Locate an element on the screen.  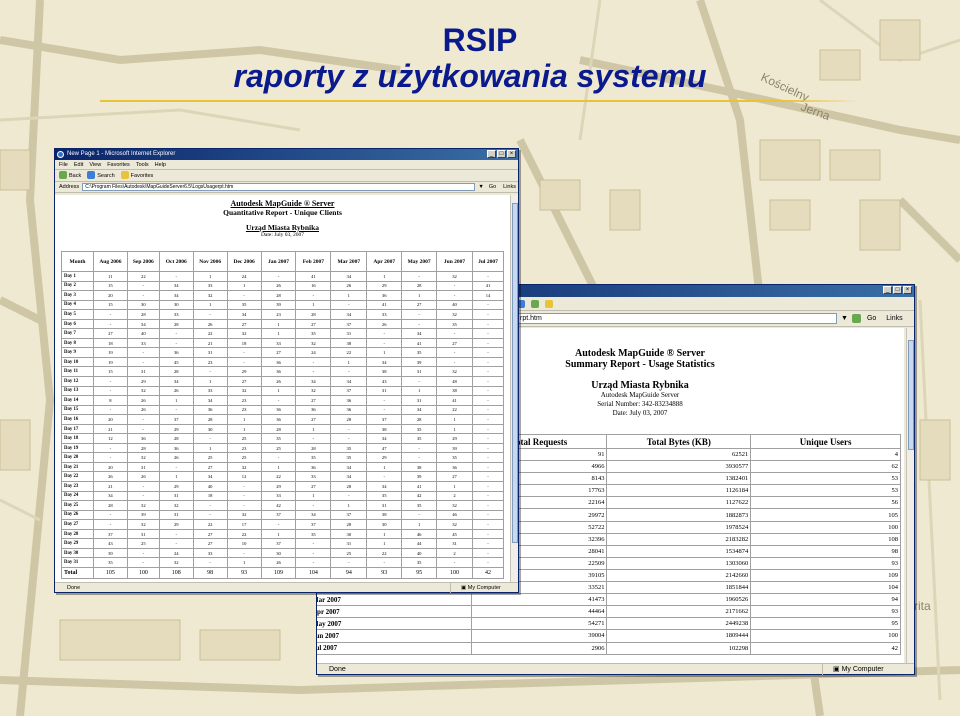
table-row: Day 19-28 36 1 23 25 28 35 47-39- is located at coordinates (283, 448).